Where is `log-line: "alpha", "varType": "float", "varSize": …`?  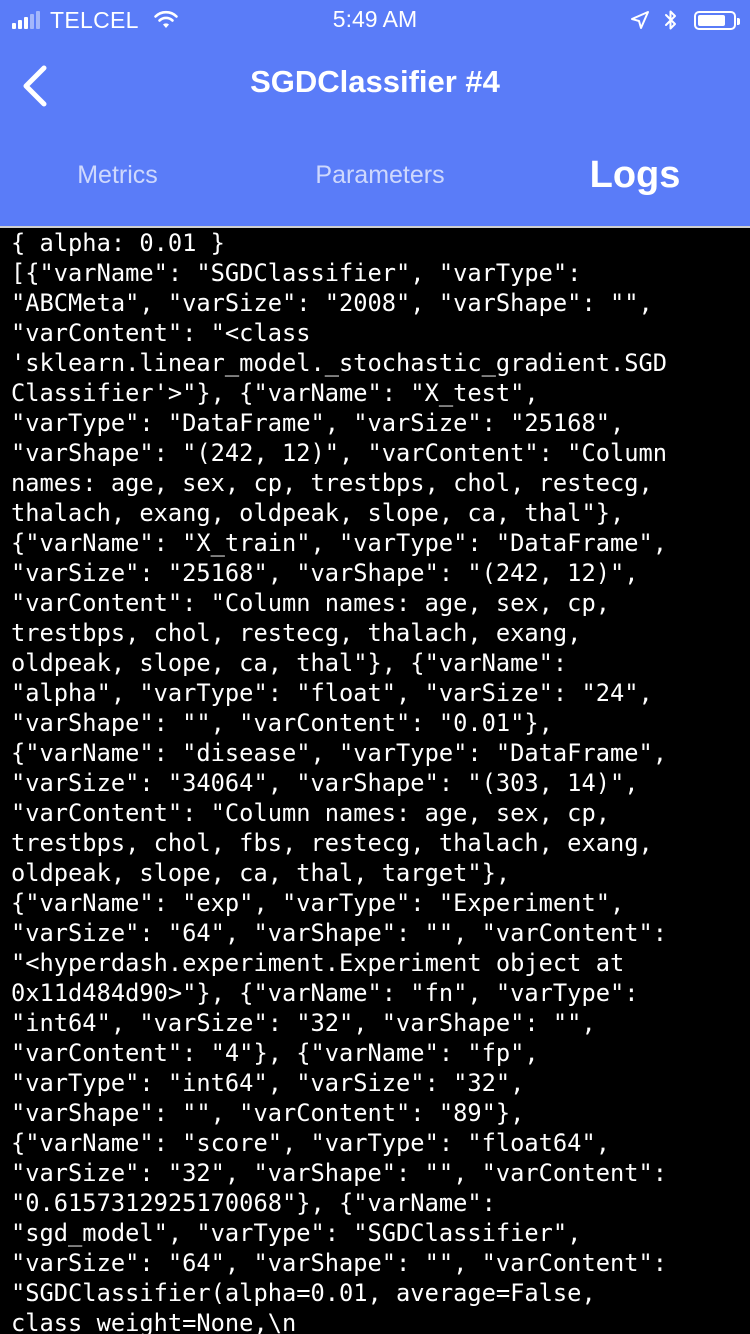
log-line: "alpha", "varType": "float", "varSize": … is located at coordinates (332, 693).